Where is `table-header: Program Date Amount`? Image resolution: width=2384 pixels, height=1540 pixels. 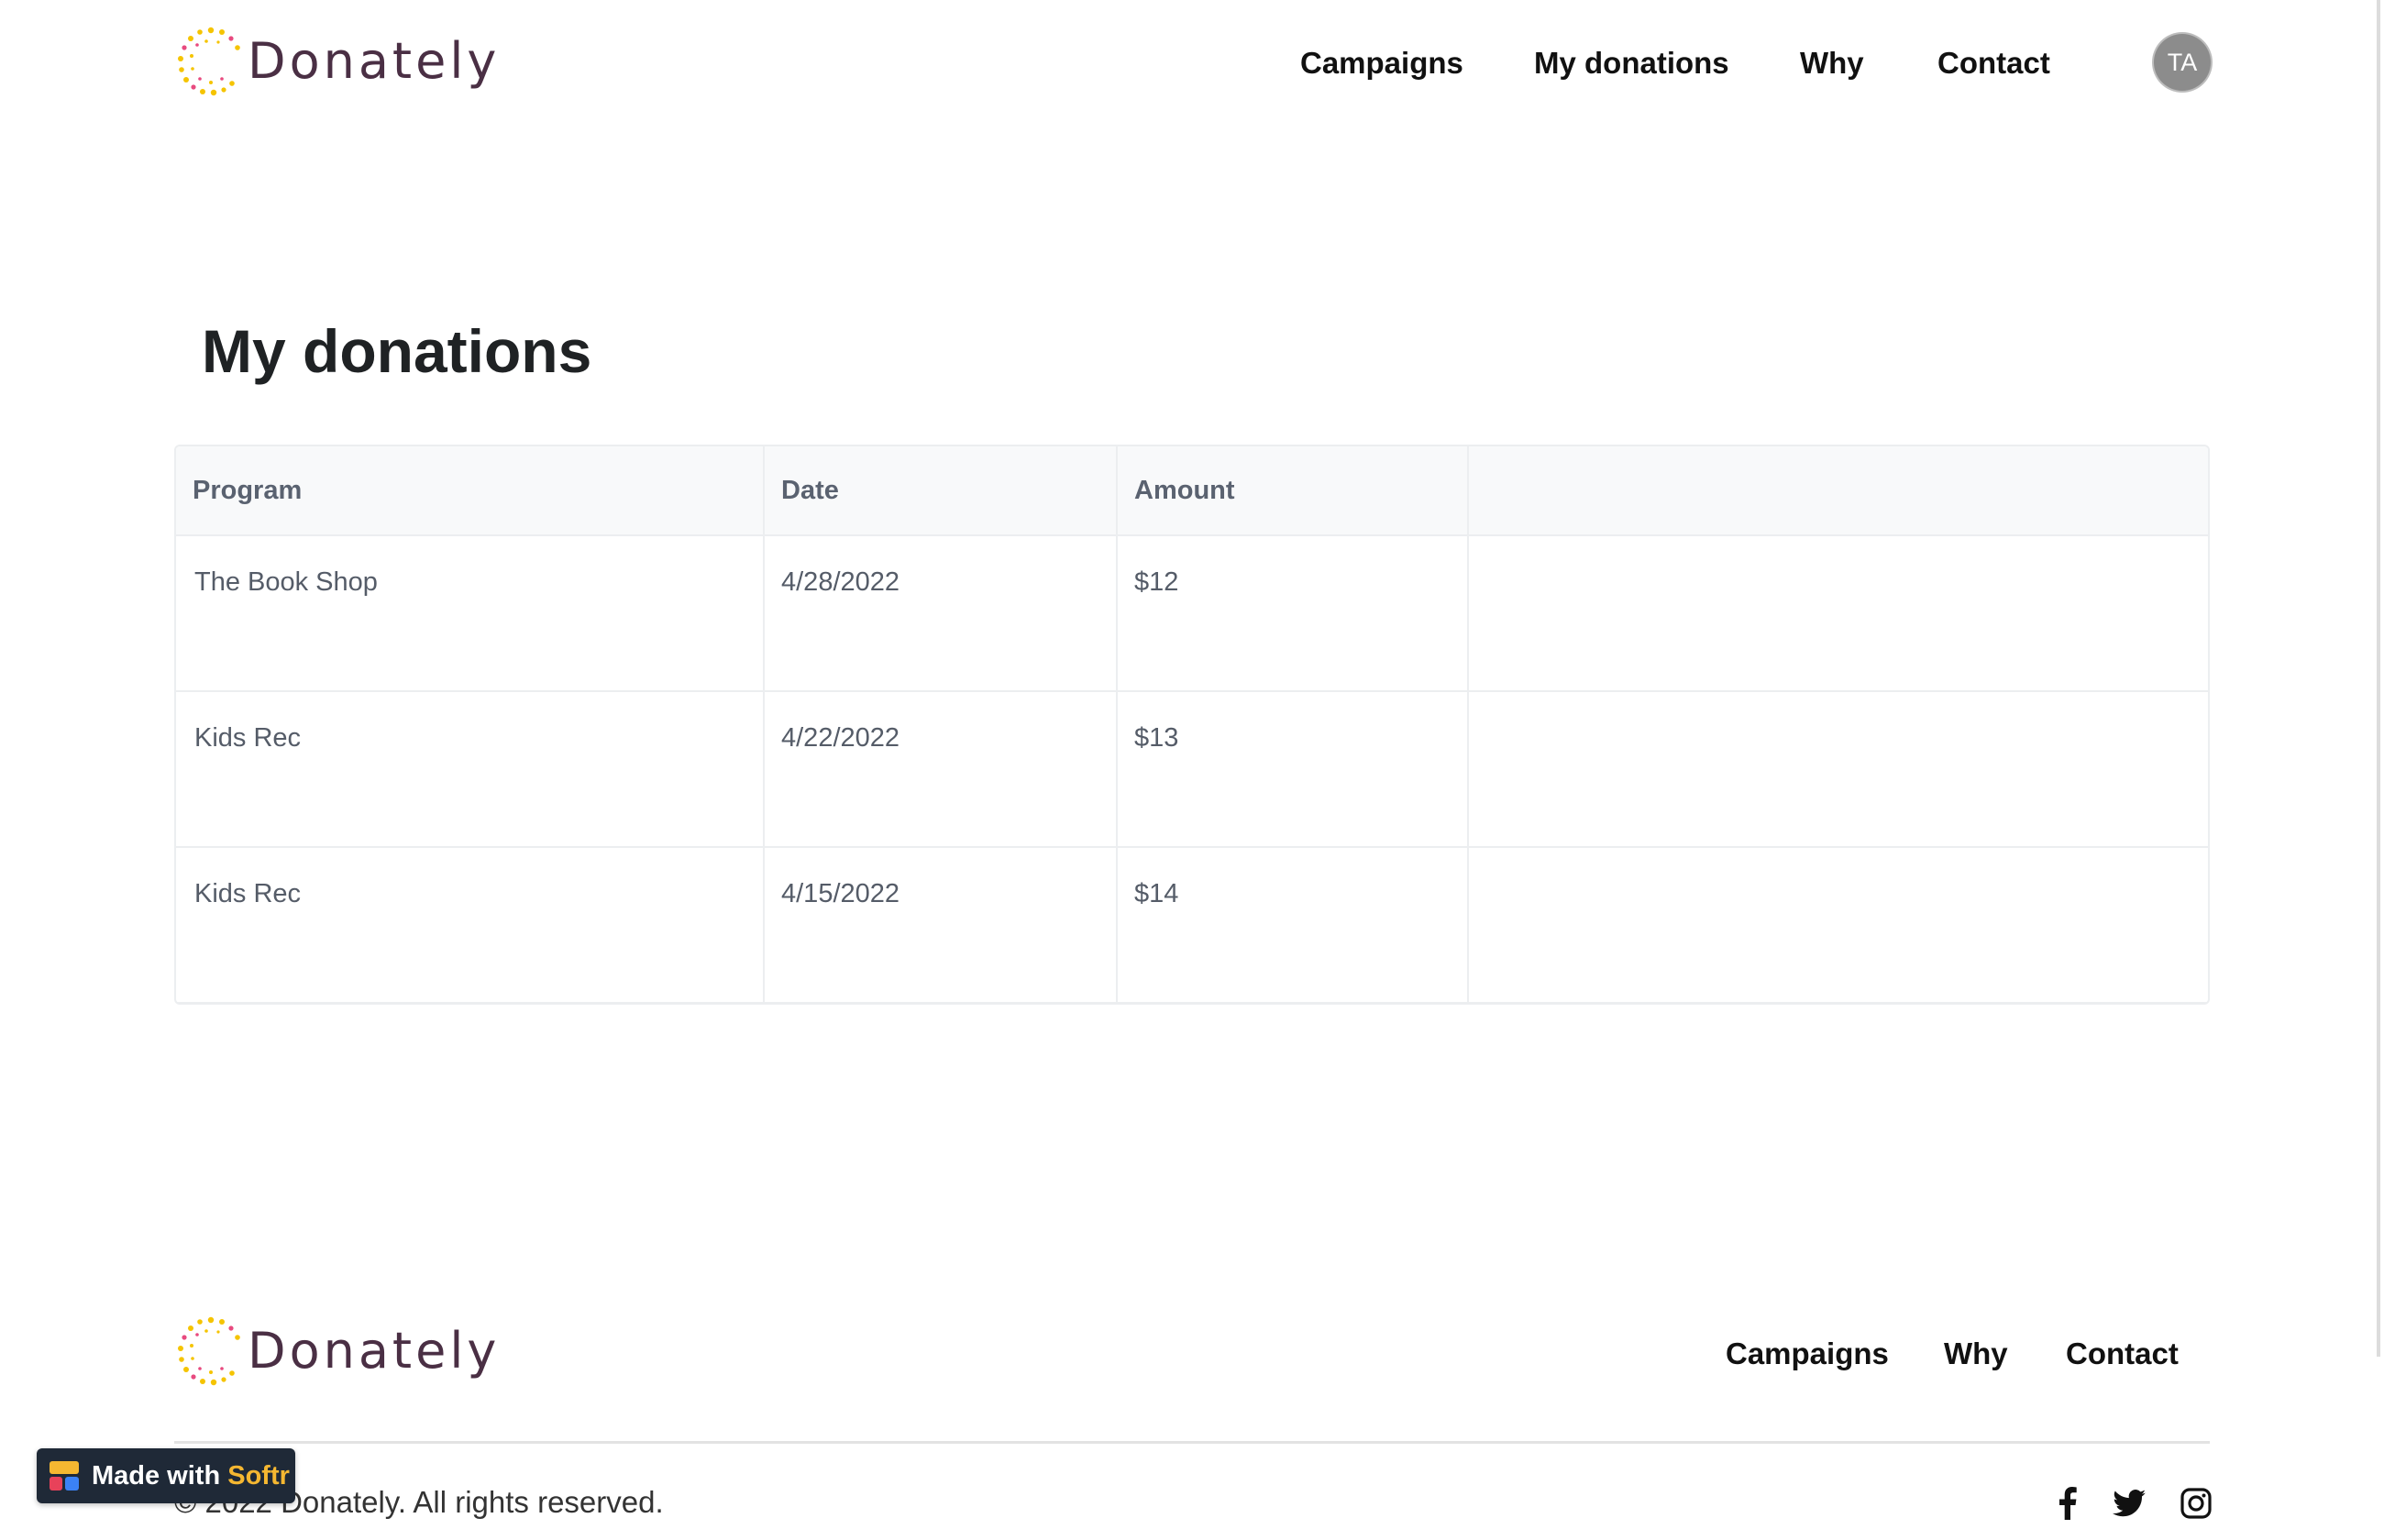 table-header: Program Date Amount is located at coordinates (1192, 491).